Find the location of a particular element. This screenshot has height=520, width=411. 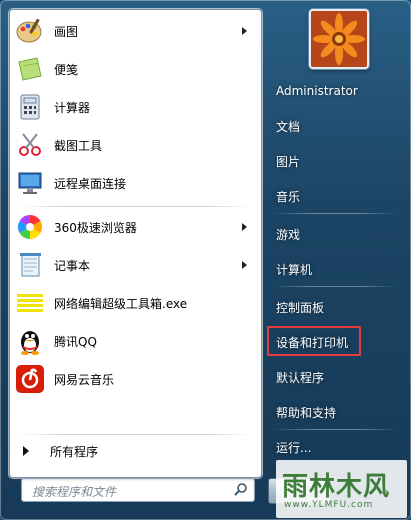

all-programs-button: 所有程序 is located at coordinates (135, 451).